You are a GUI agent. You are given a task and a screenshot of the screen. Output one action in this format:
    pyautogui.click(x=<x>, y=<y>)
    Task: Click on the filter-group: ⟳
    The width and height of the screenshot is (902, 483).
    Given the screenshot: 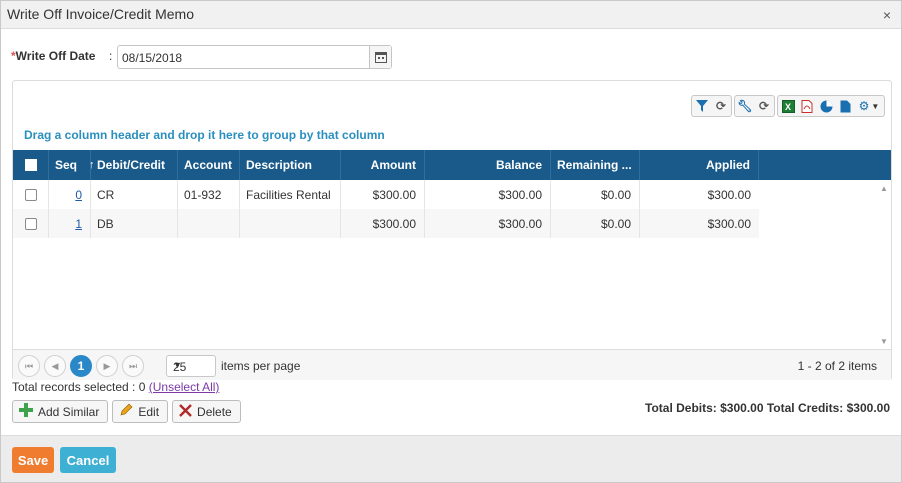 What is the action you would take?
    pyautogui.click(x=711, y=106)
    